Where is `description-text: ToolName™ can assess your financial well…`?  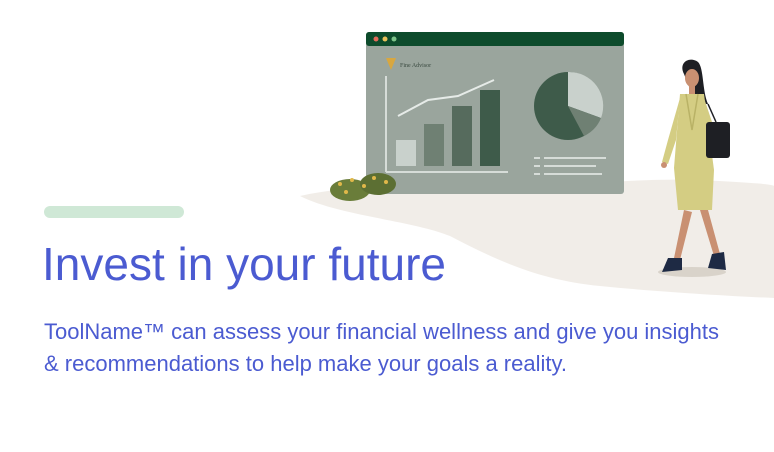 description-text: ToolName™ can assess your financial well… is located at coordinates (382, 347).